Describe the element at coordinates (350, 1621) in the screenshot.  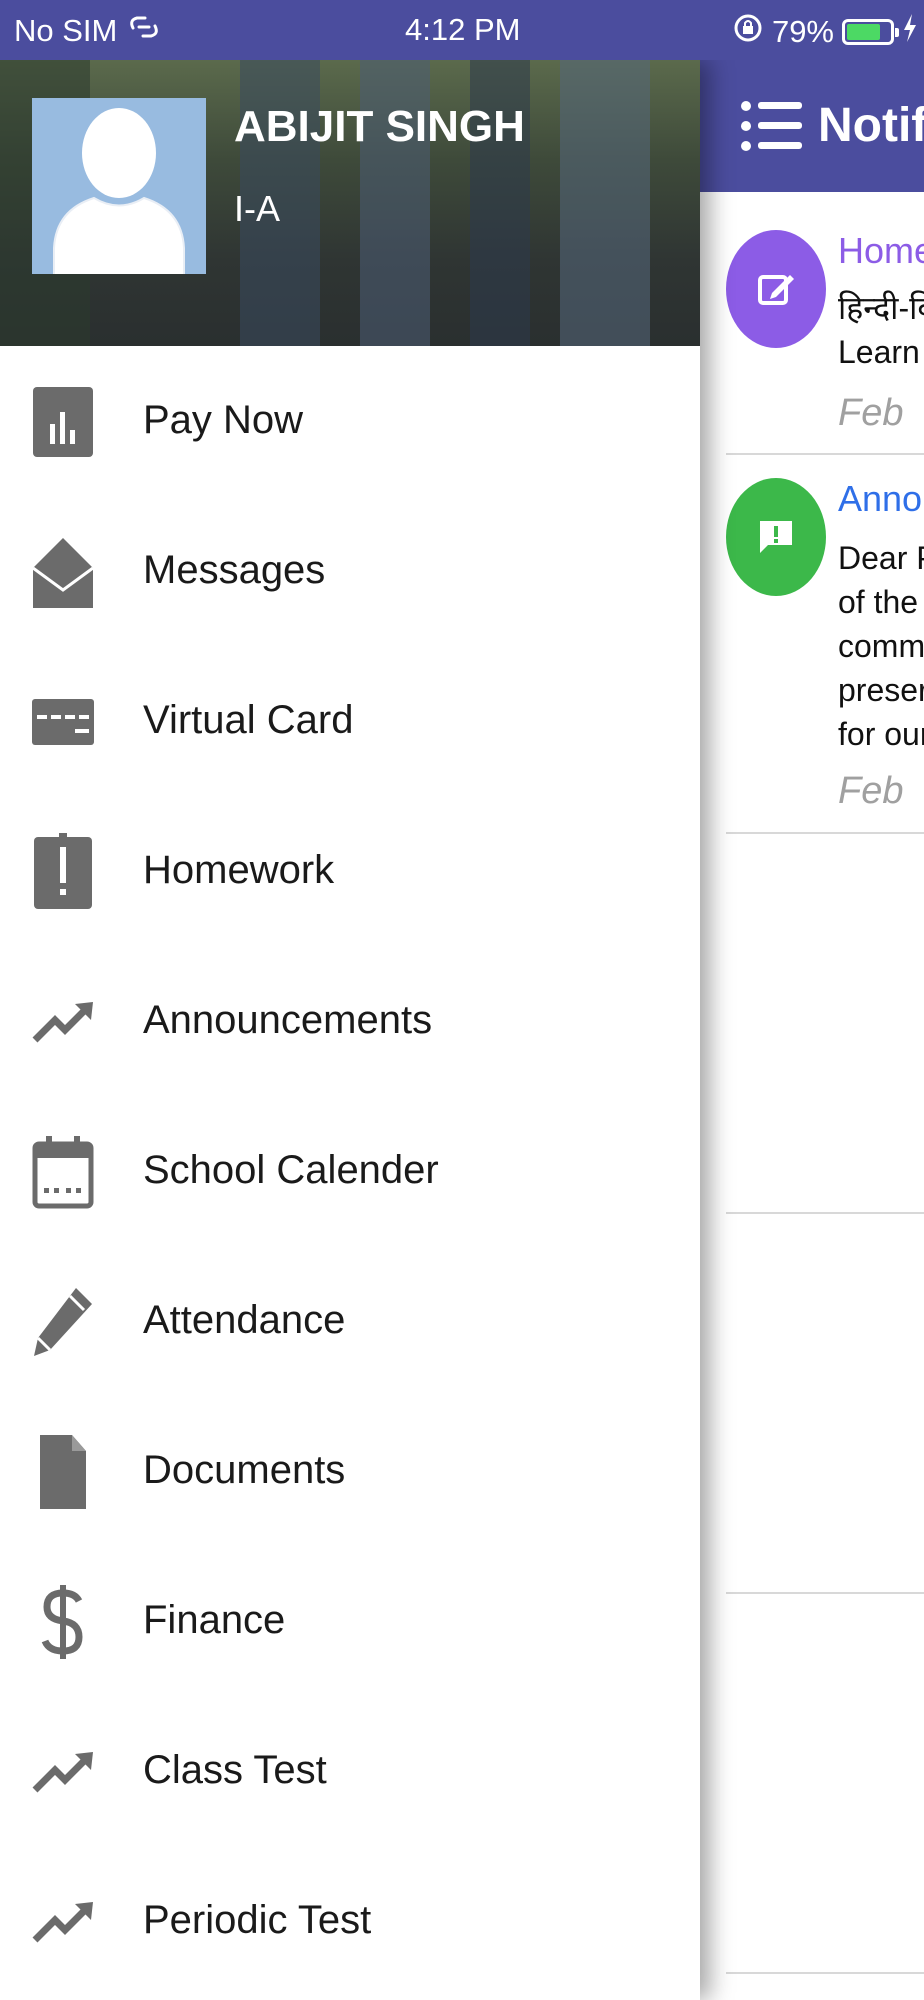
I see `menu-item-finance: Finance` at that location.